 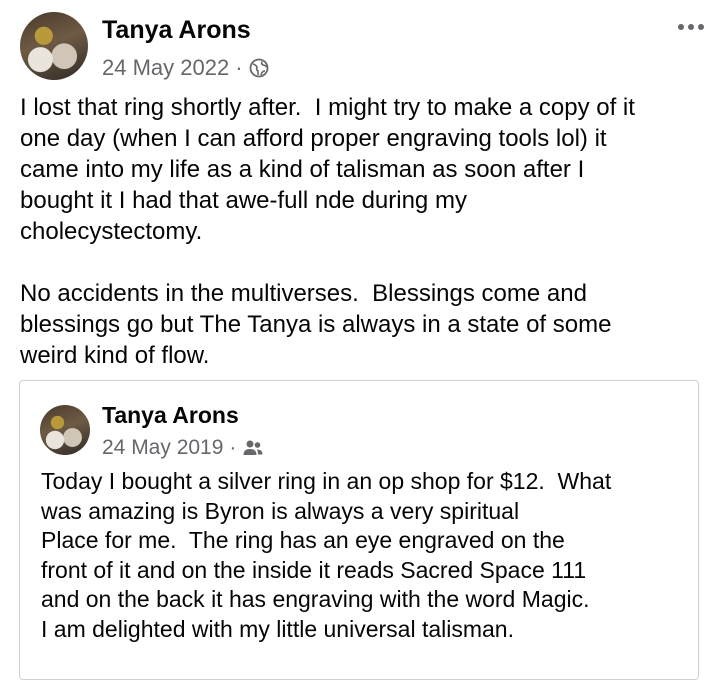 I want to click on post-meta: 24 May 2022 ·, so click(x=185, y=68).